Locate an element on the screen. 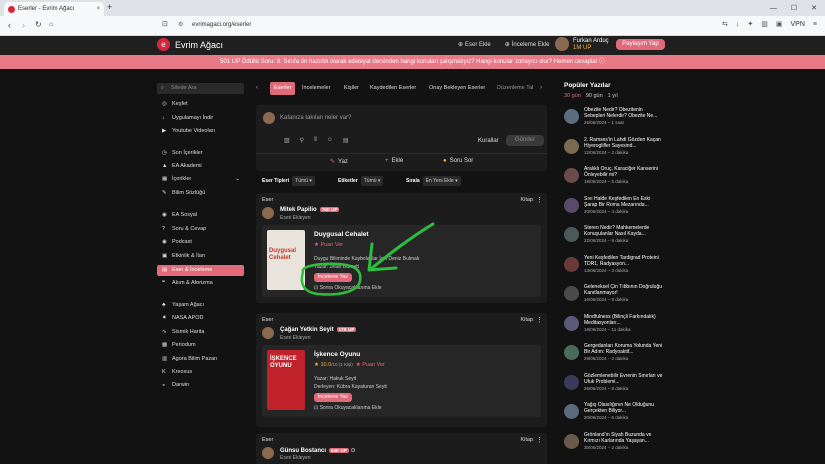  user-avatar is located at coordinates (562, 44).